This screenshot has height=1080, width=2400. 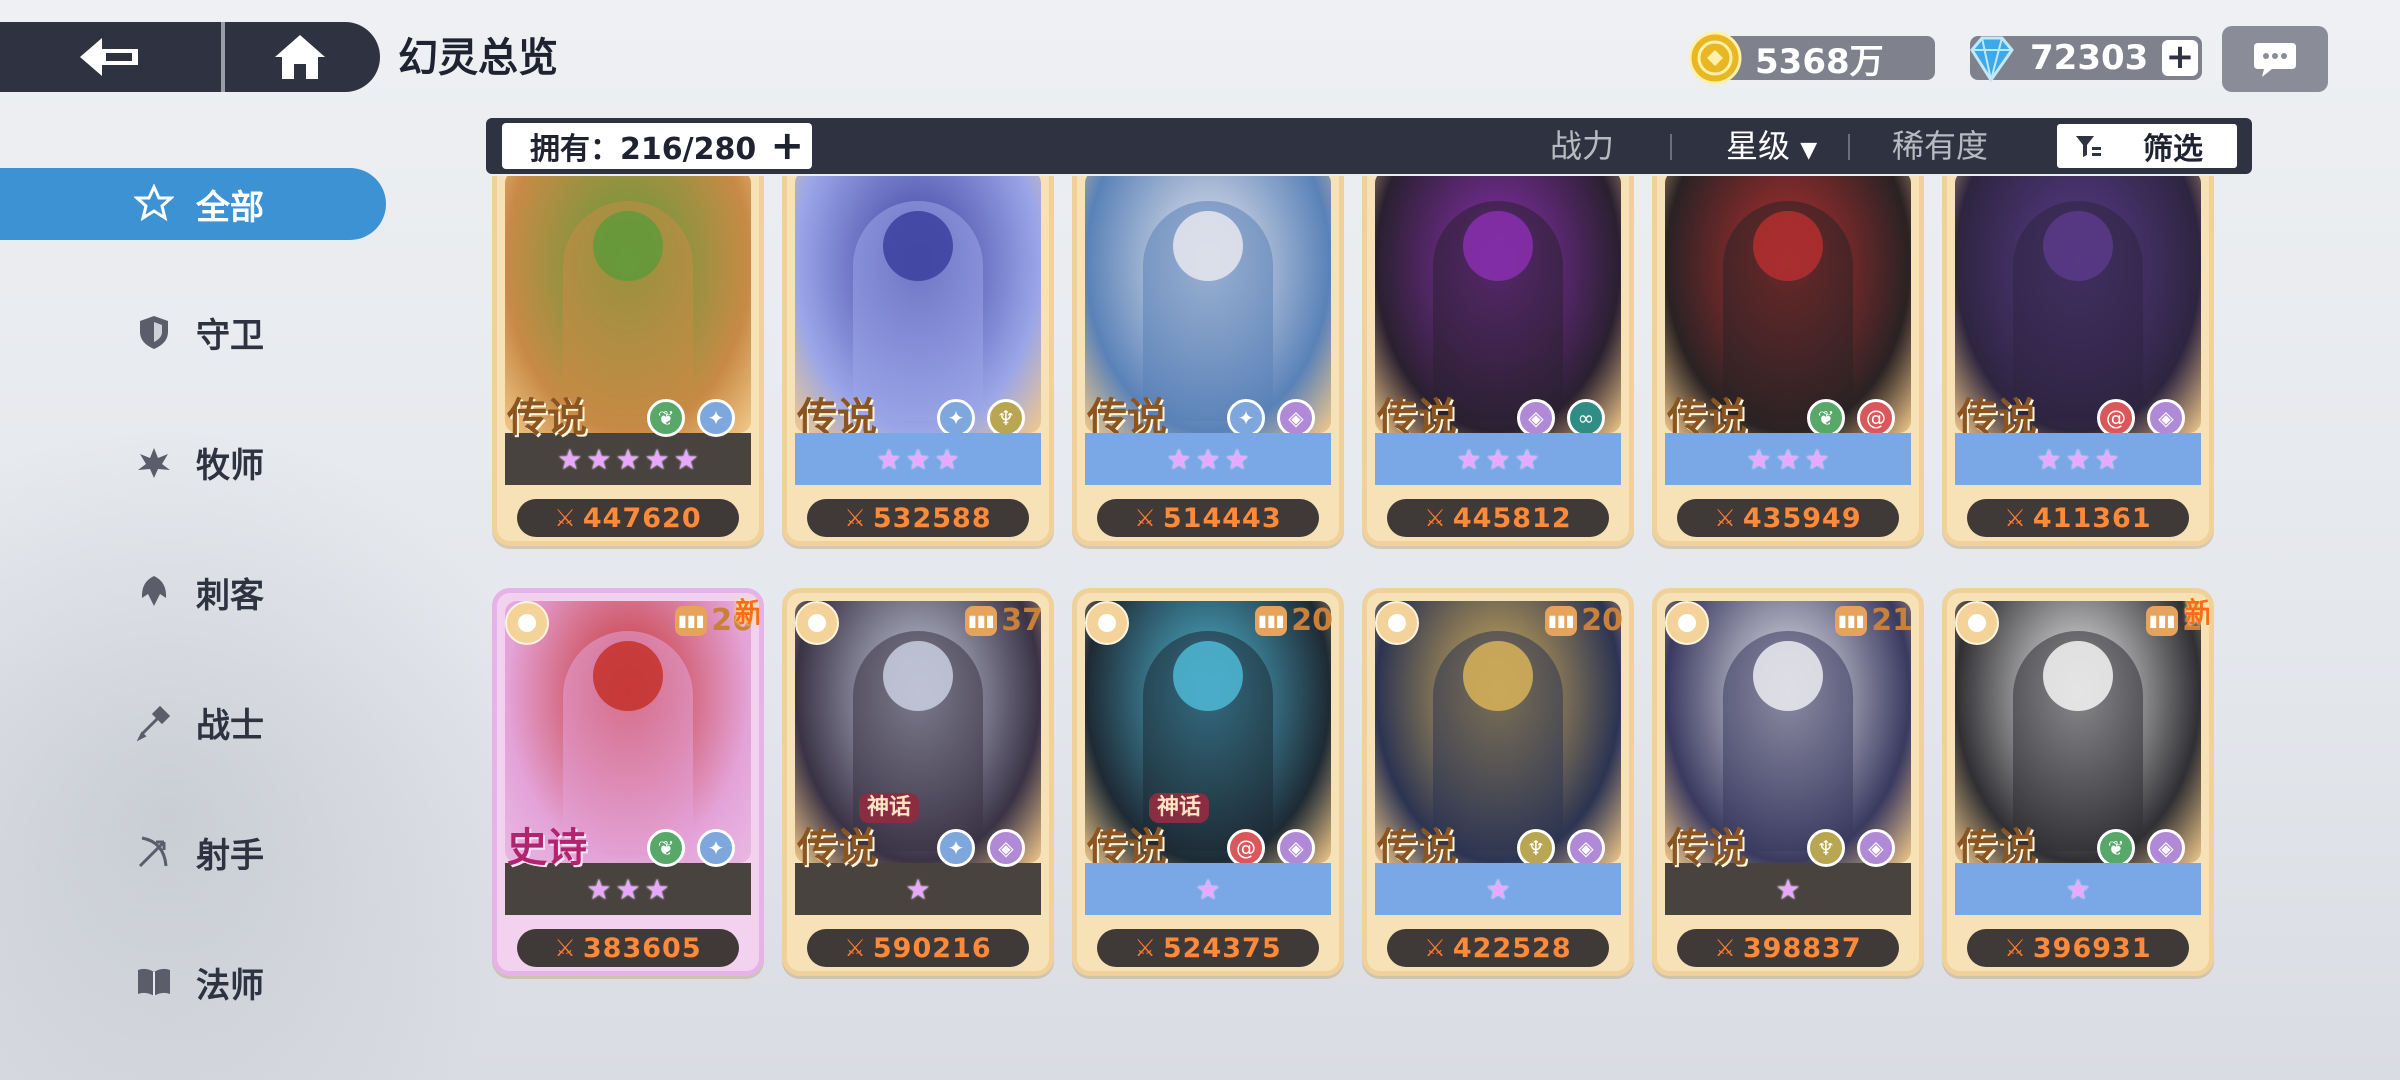 I want to click on back-button, so click(x=112, y=57).